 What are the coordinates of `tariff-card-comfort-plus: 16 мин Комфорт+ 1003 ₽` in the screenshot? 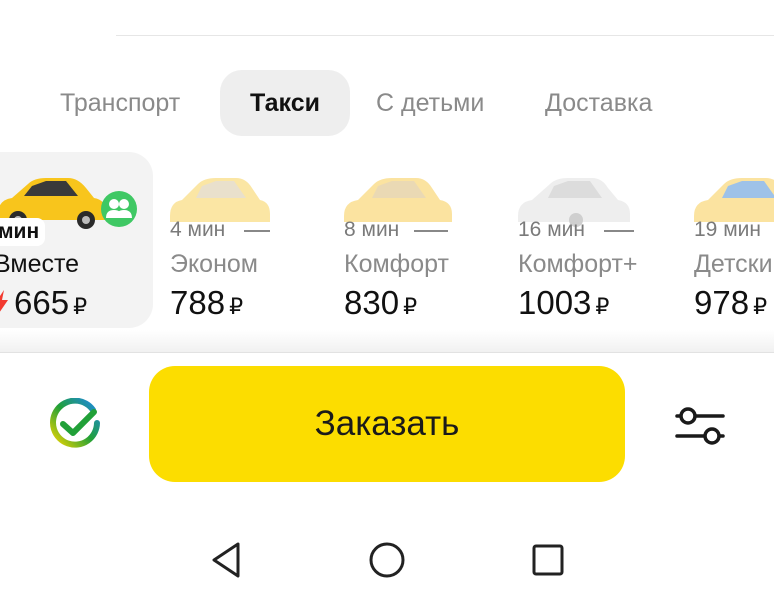 It's located at (596, 240).